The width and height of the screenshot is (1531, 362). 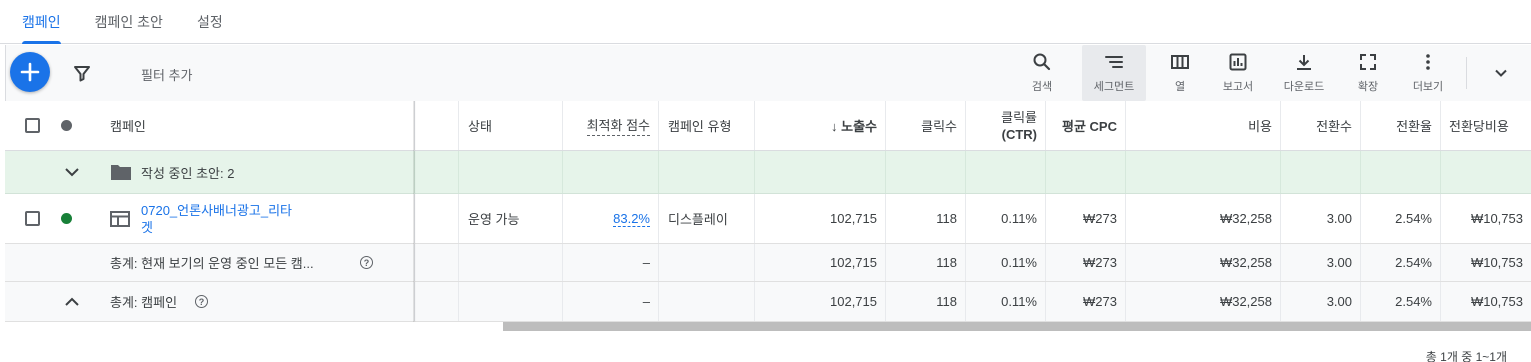 What do you see at coordinates (32, 218) in the screenshot?
I see `row-checkbox` at bounding box center [32, 218].